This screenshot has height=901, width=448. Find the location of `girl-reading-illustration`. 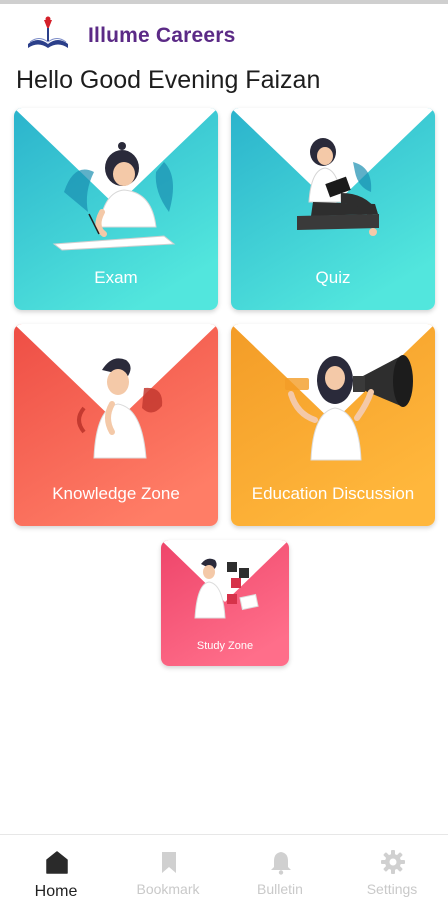

girl-reading-illustration is located at coordinates (338, 187).